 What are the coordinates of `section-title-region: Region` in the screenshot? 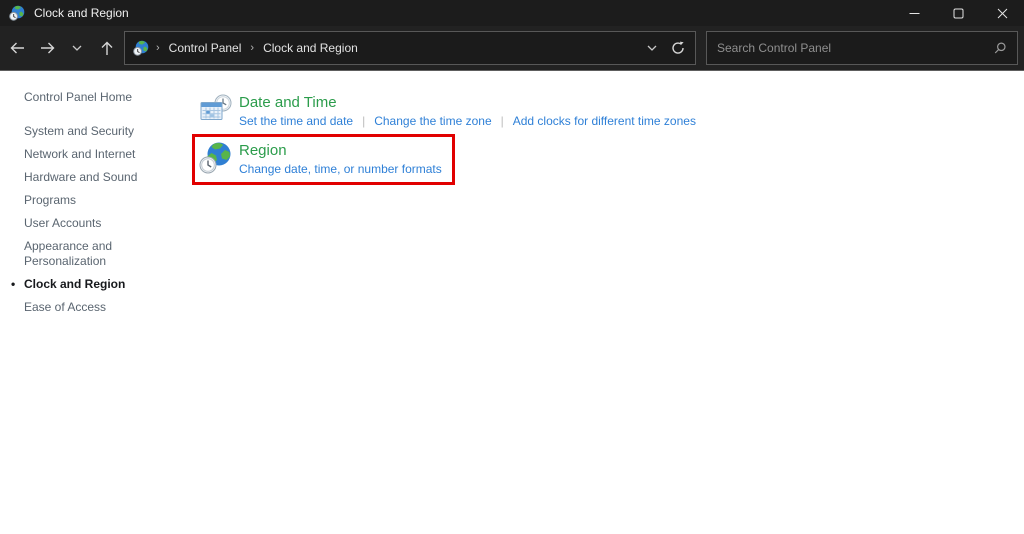 It's located at (340, 150).